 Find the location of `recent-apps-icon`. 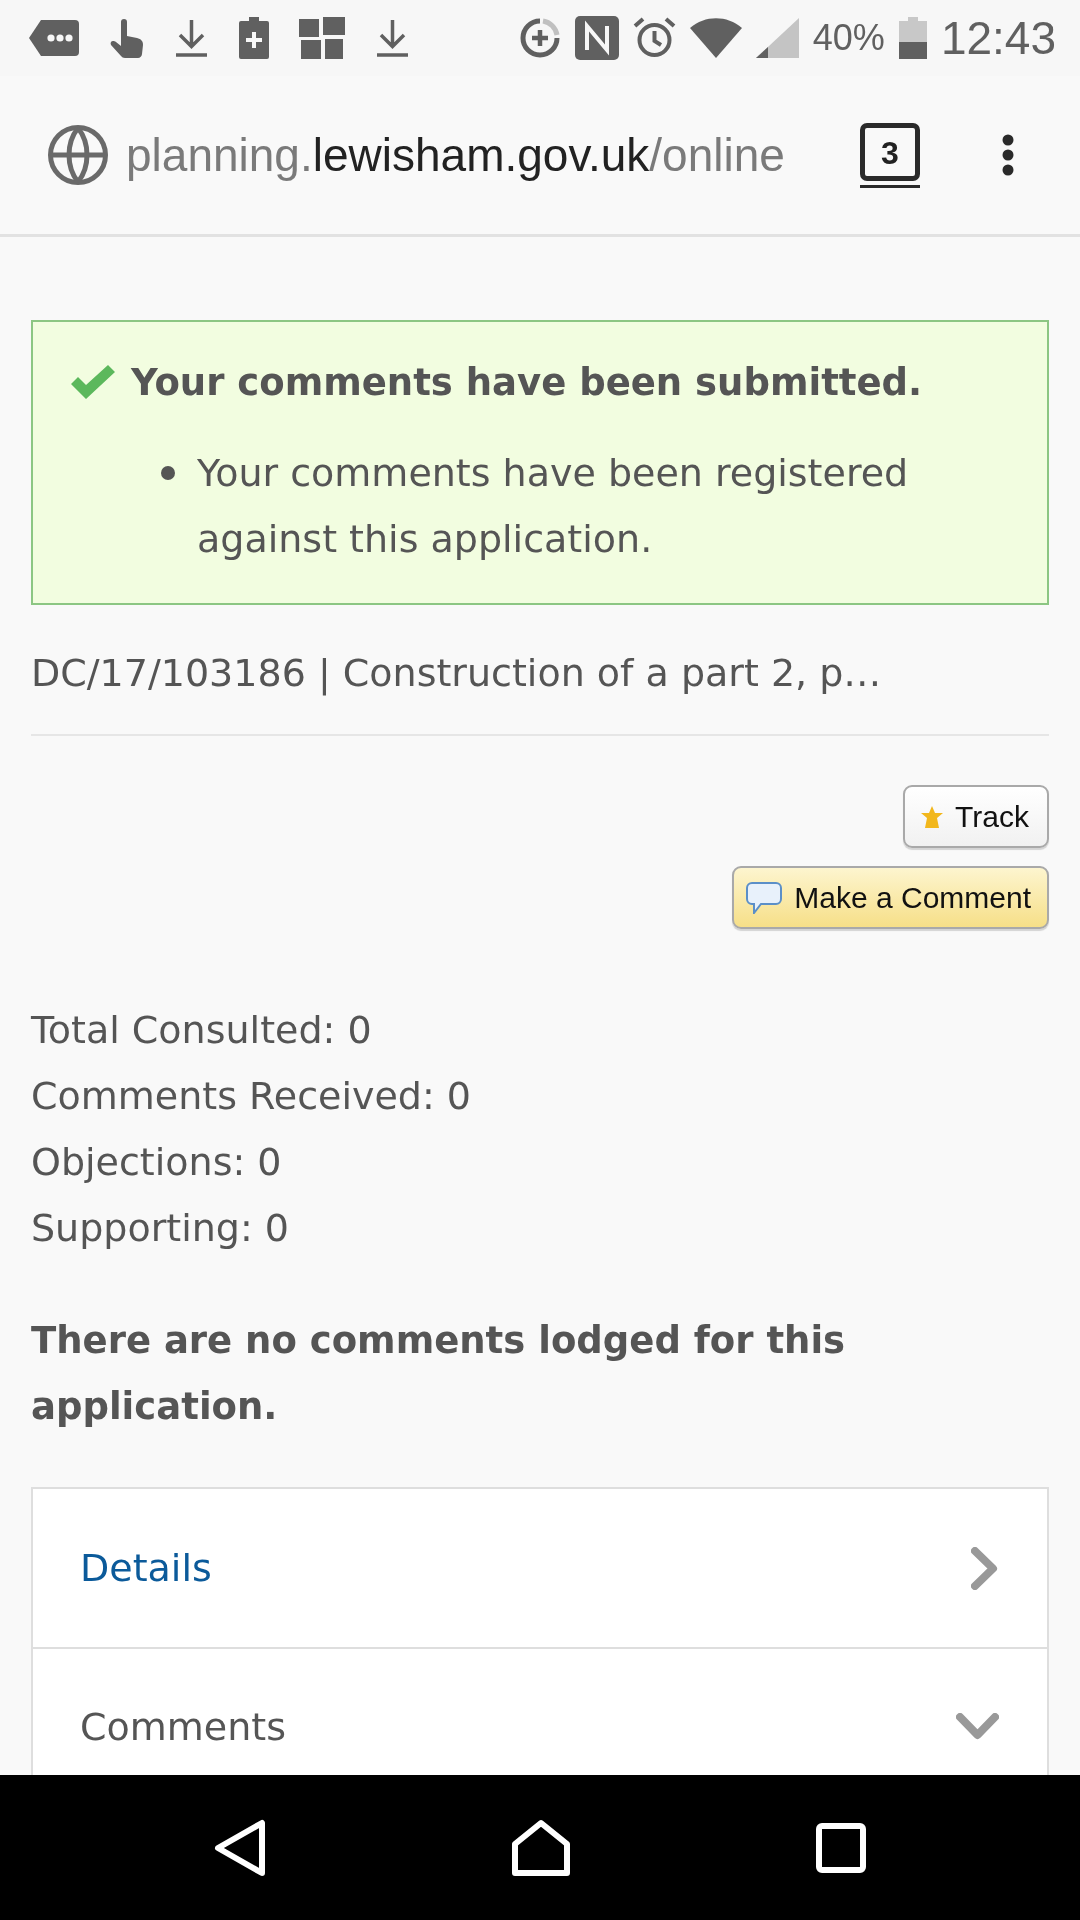

recent-apps-icon is located at coordinates (841, 1847).